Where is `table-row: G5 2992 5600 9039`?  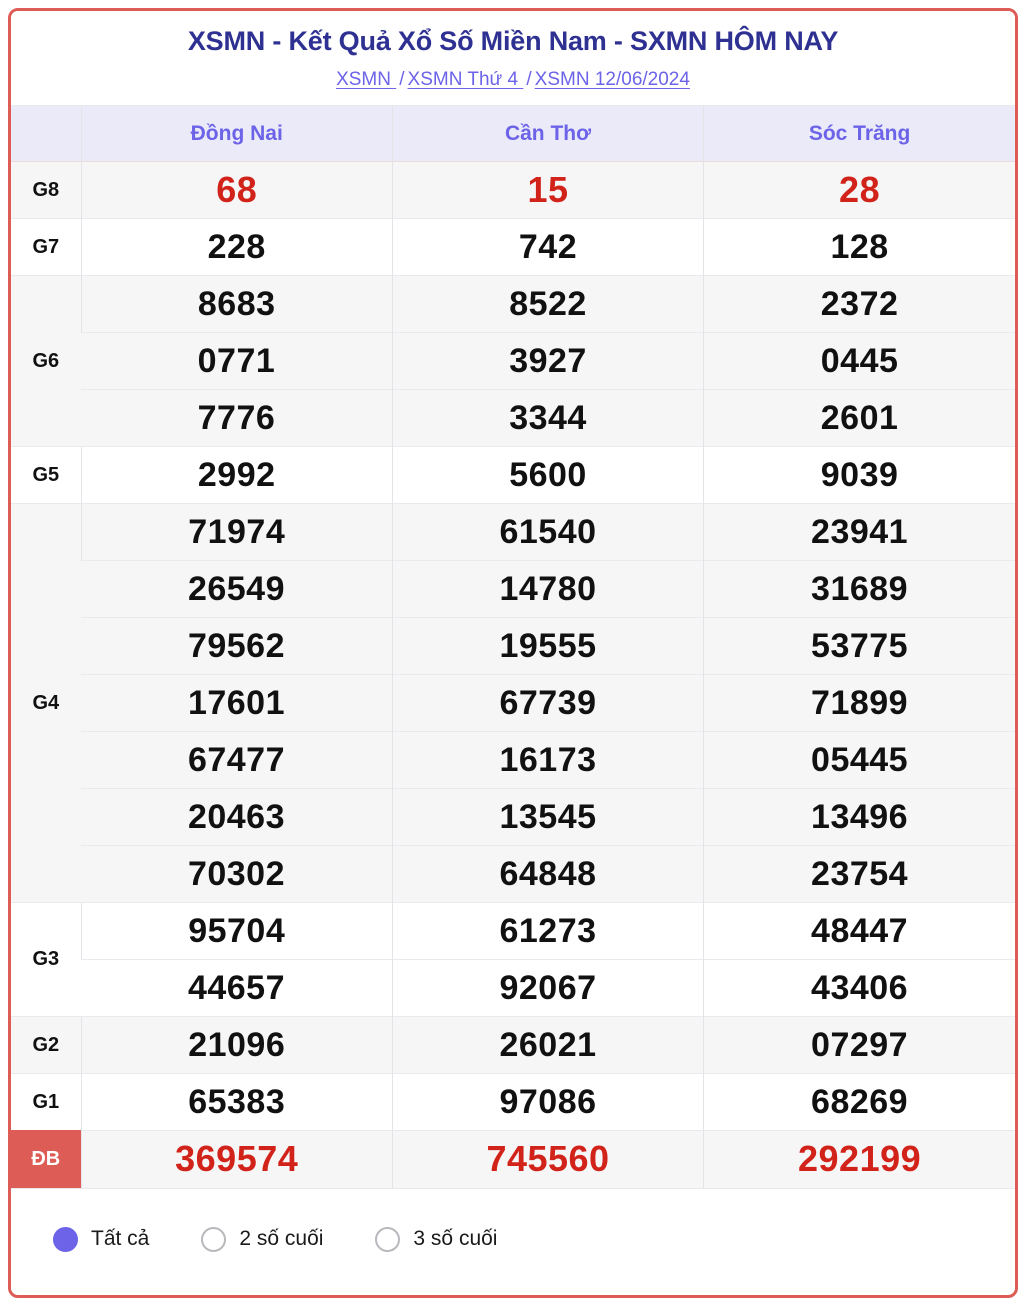 table-row: G5 2992 5600 9039 is located at coordinates (513, 475).